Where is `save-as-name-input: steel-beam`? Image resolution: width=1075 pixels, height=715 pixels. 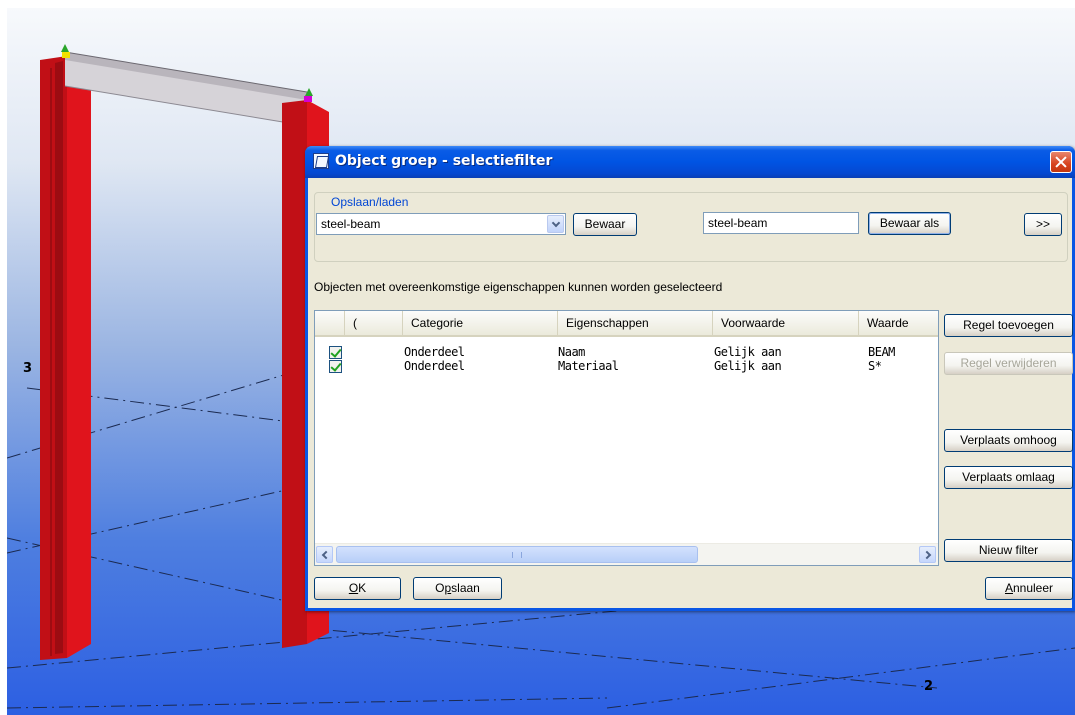 save-as-name-input: steel-beam is located at coordinates (781, 223).